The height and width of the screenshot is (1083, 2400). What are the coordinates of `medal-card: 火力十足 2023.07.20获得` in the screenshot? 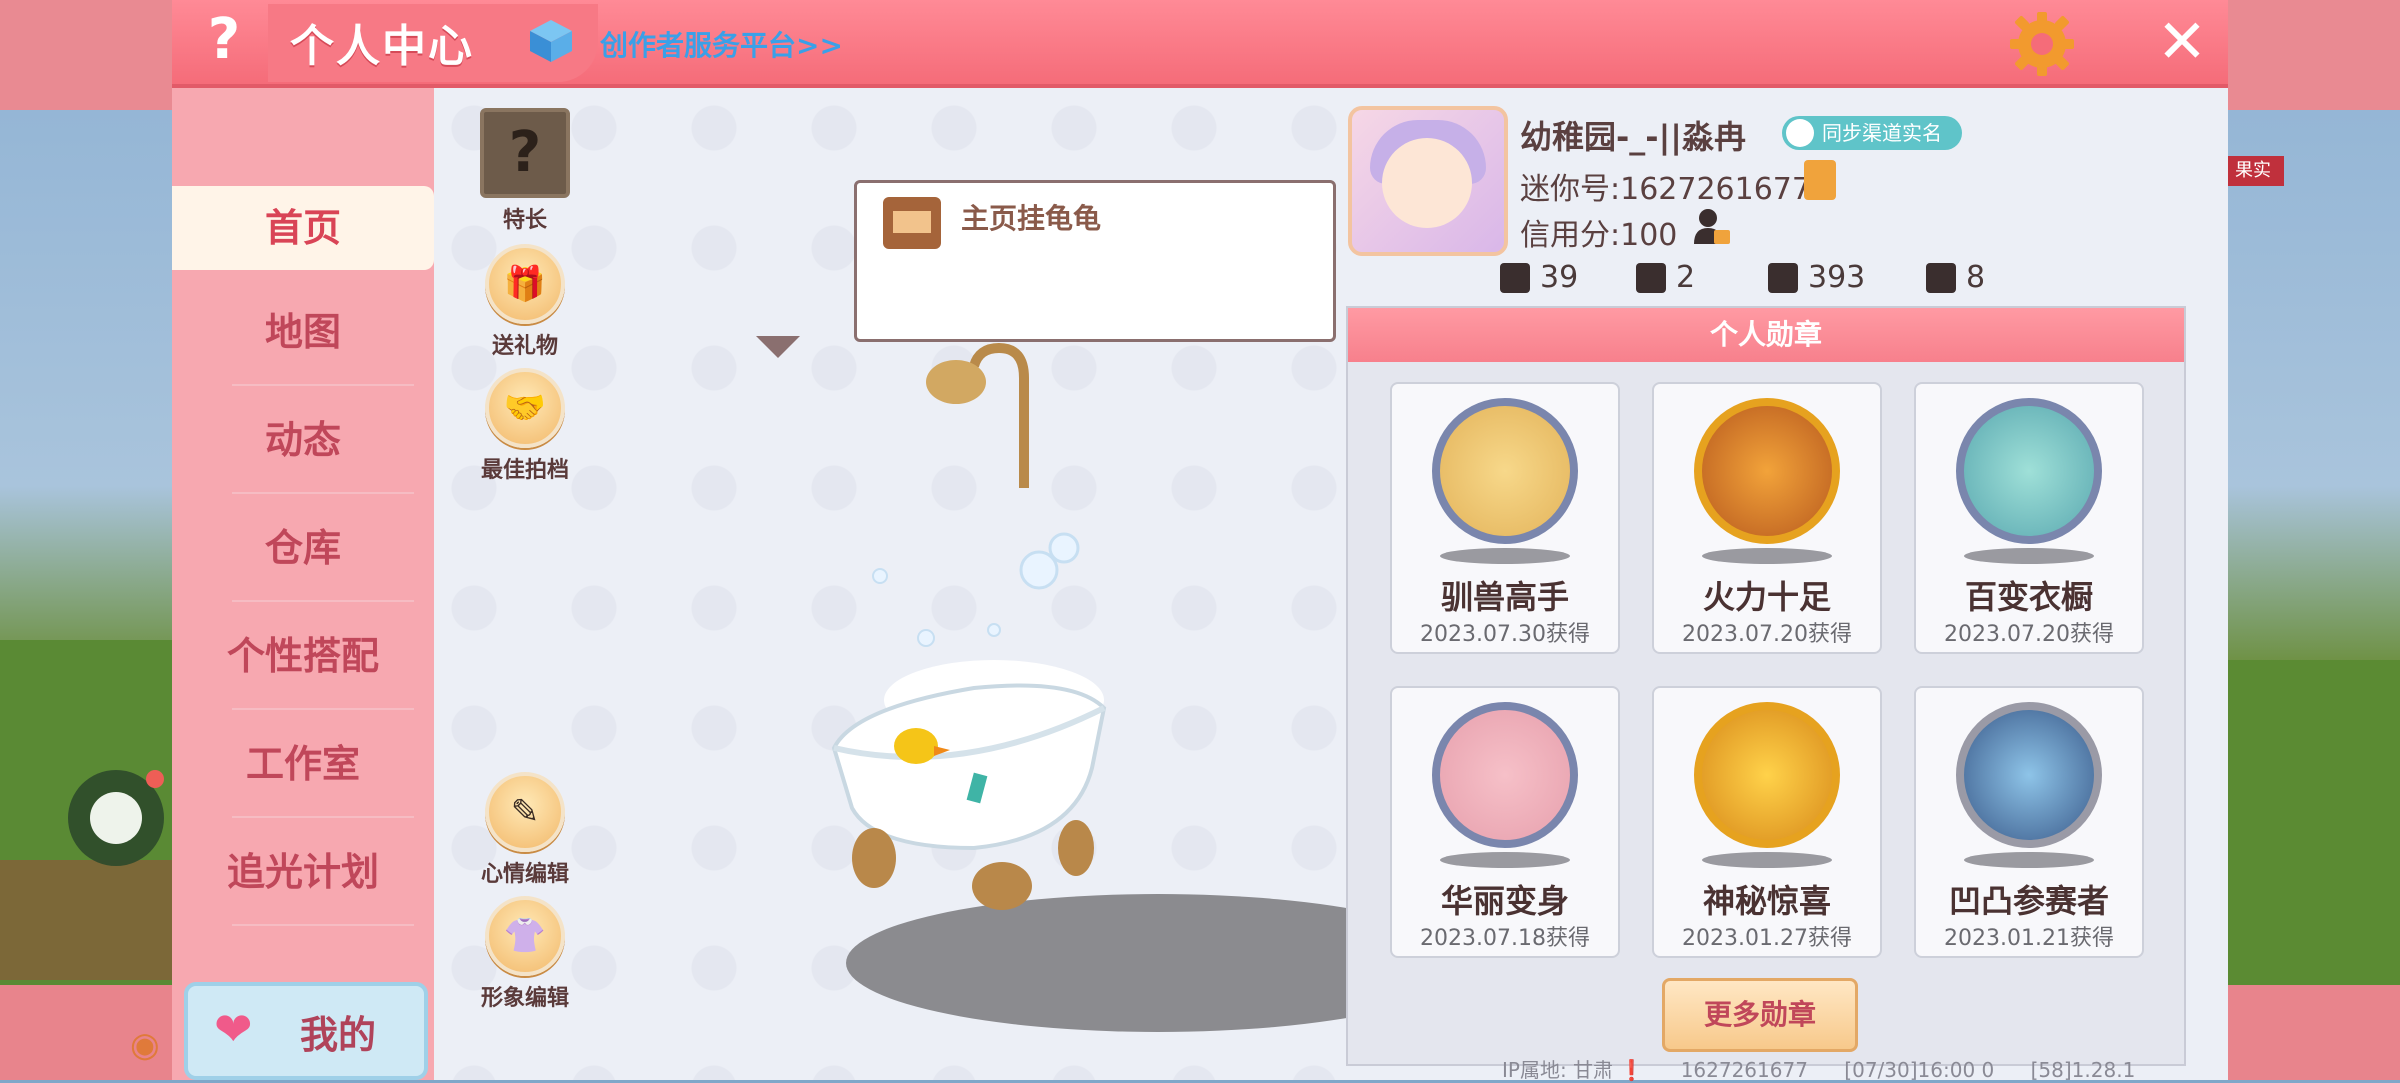 It's located at (1767, 518).